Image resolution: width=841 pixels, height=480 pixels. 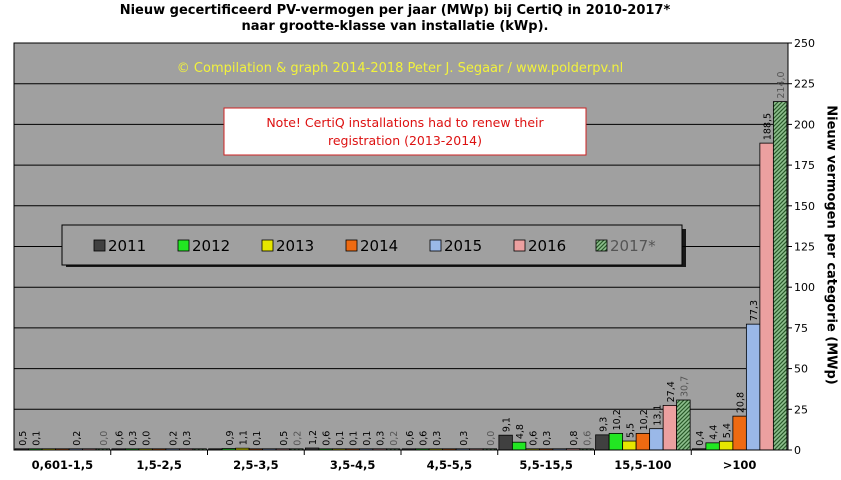 What do you see at coordinates (463, 246) in the screenshot?
I see `legend-label: 2015` at bounding box center [463, 246].